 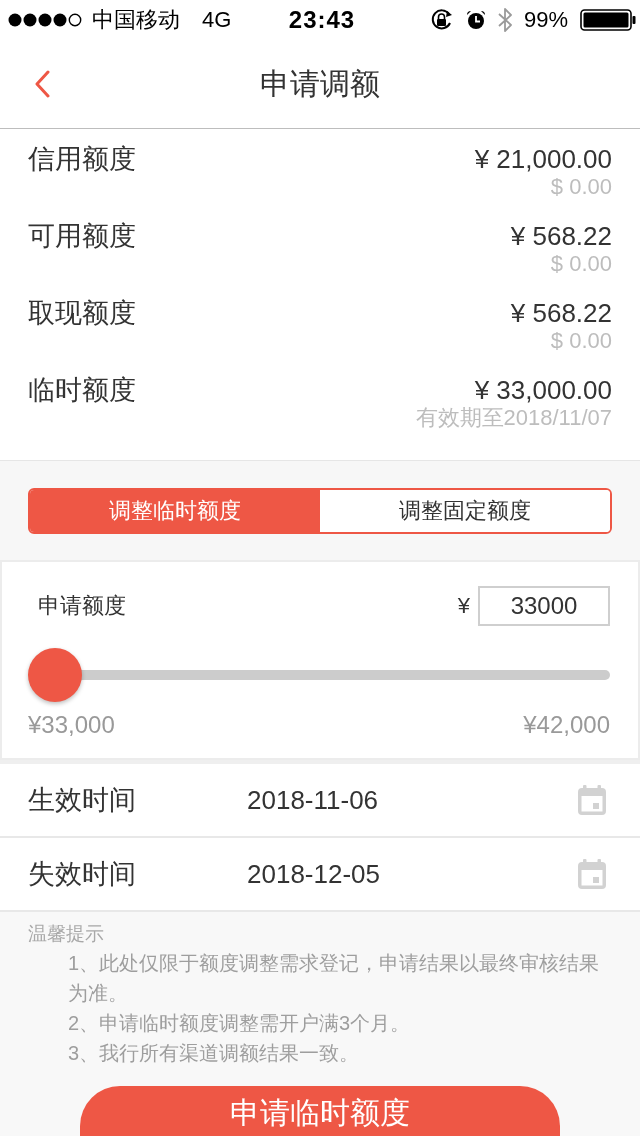 What do you see at coordinates (82, 159) in the screenshot?
I see `limit-label: 信用额度` at bounding box center [82, 159].